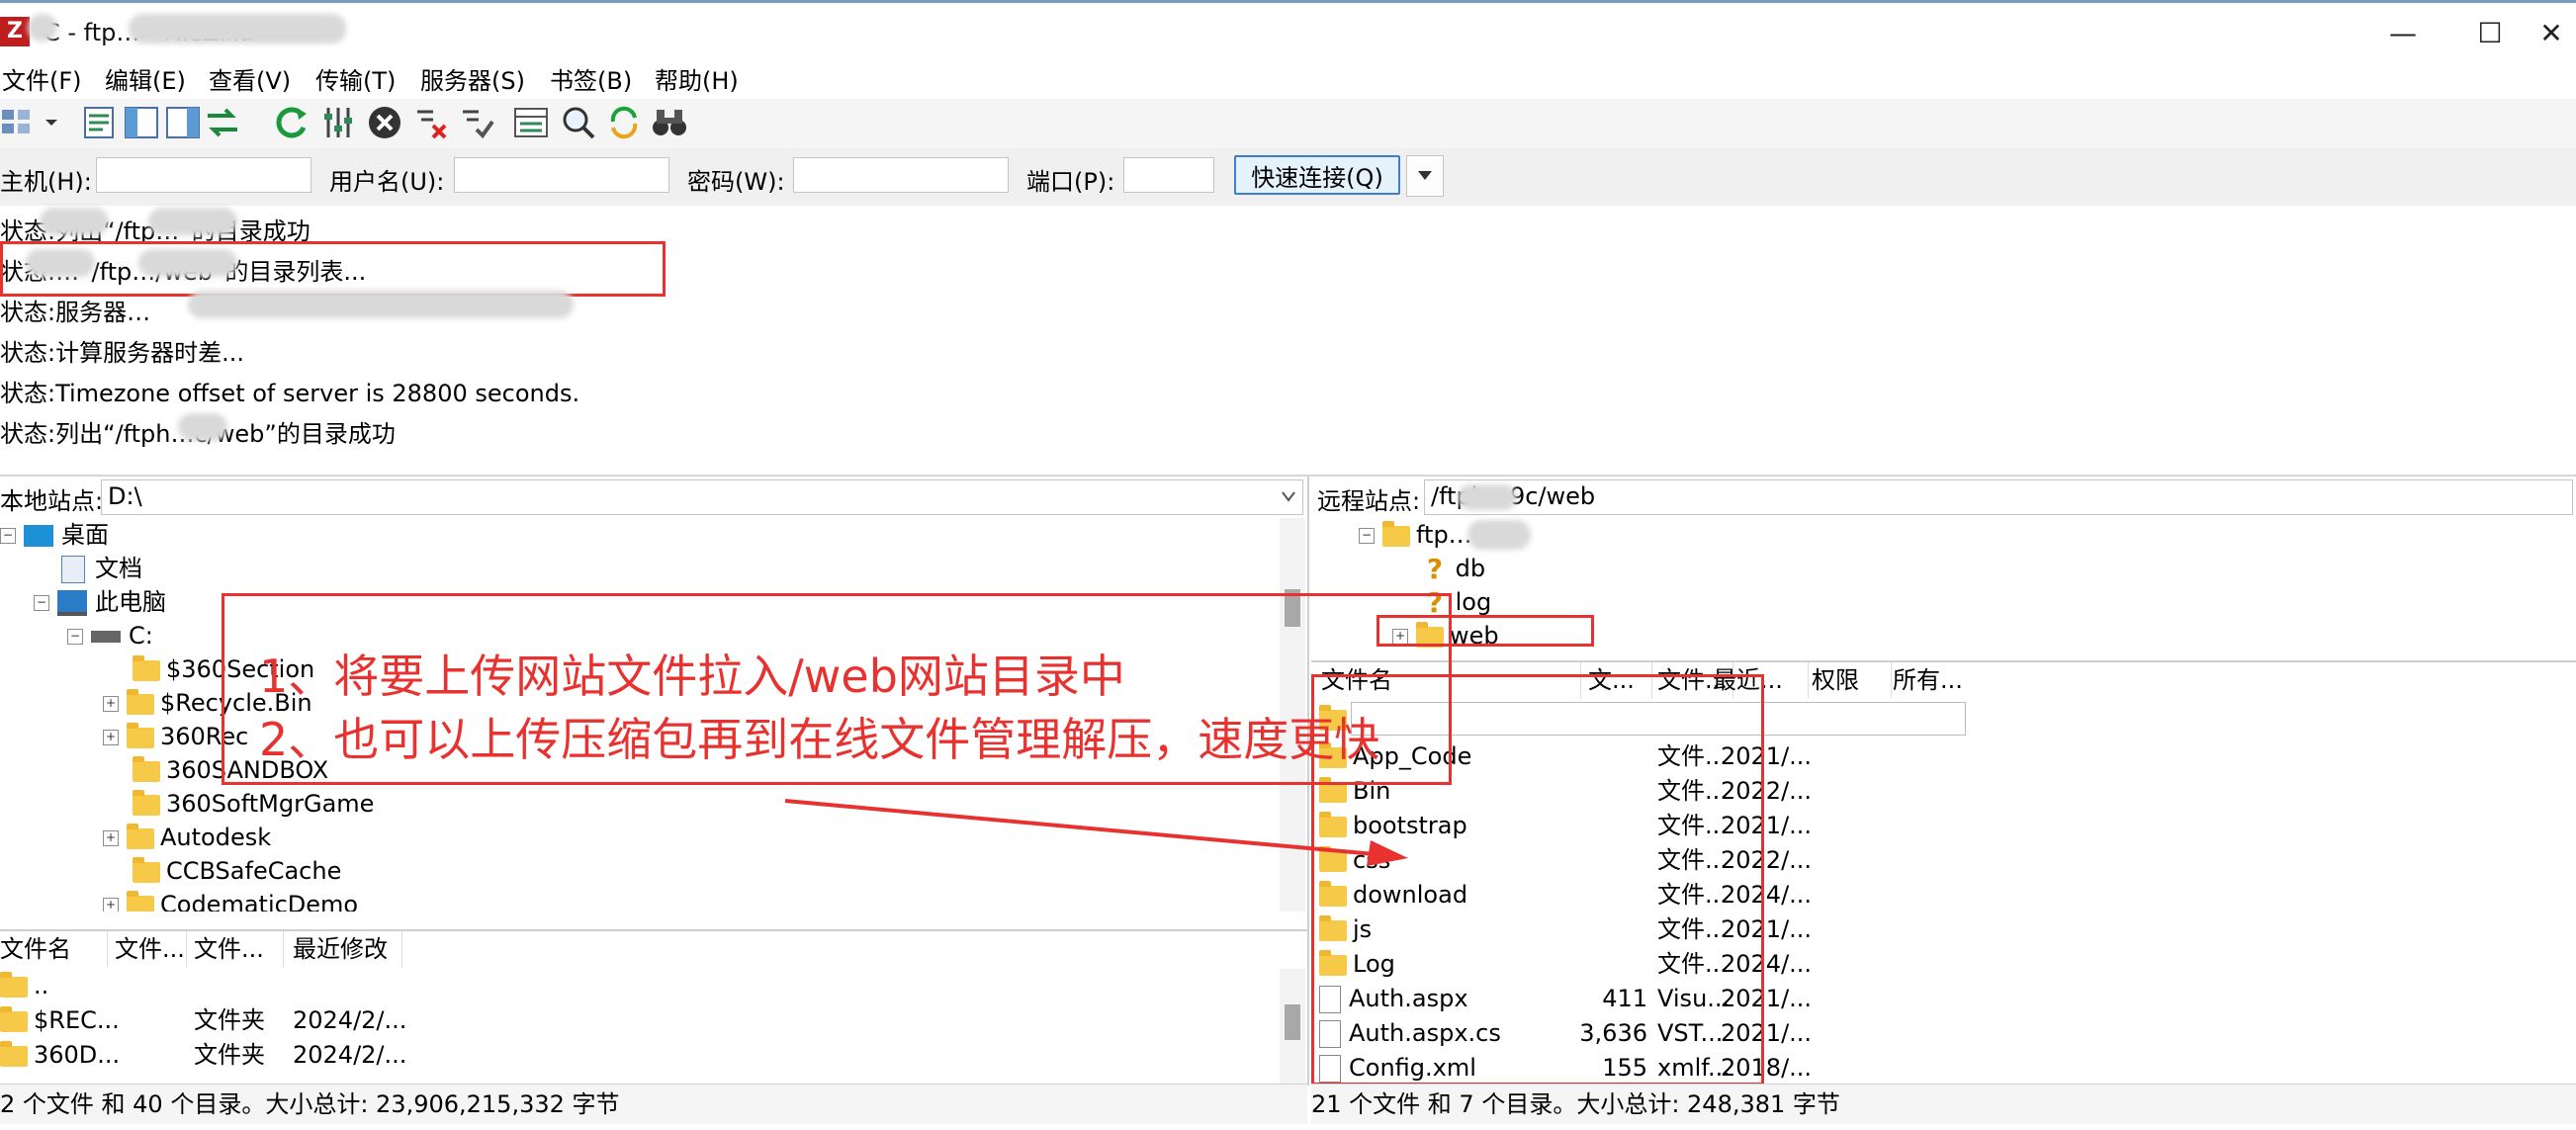 The image size is (2576, 1130). Describe the element at coordinates (1288, 124) in the screenshot. I see `toolbar` at that location.